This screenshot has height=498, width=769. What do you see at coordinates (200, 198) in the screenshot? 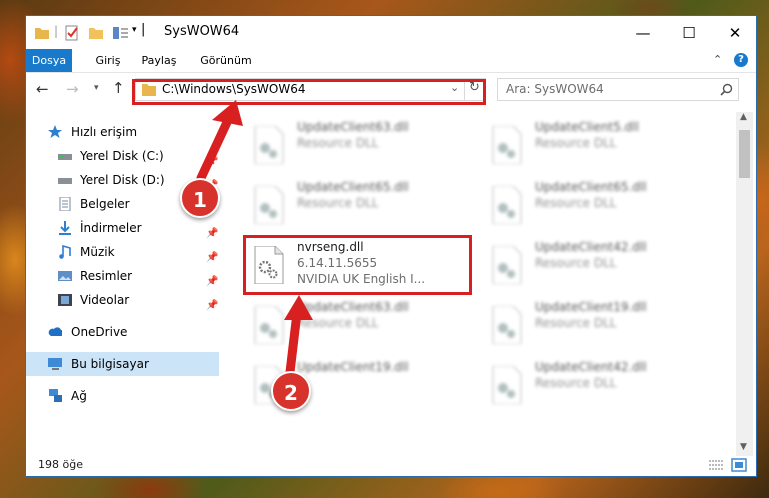
I see `step-badge-1: 1` at bounding box center [200, 198].